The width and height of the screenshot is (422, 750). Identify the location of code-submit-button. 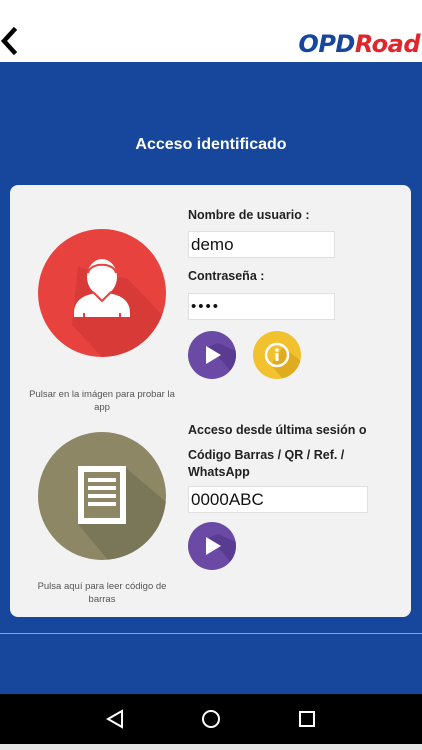
(212, 546).